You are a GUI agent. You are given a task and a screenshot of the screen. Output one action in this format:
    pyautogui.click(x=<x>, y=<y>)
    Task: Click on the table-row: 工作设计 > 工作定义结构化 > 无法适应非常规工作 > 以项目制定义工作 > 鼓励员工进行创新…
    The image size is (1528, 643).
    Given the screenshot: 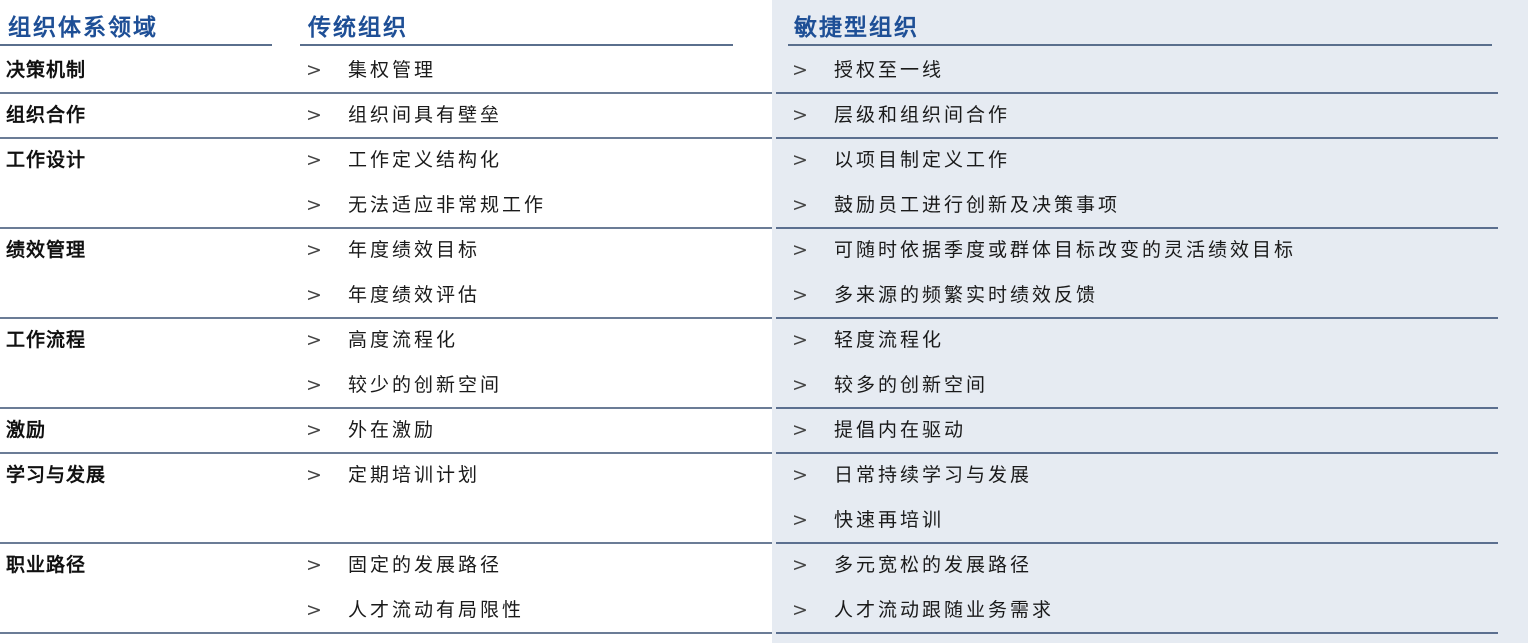 What is the action you would take?
    pyautogui.click(x=764, y=183)
    